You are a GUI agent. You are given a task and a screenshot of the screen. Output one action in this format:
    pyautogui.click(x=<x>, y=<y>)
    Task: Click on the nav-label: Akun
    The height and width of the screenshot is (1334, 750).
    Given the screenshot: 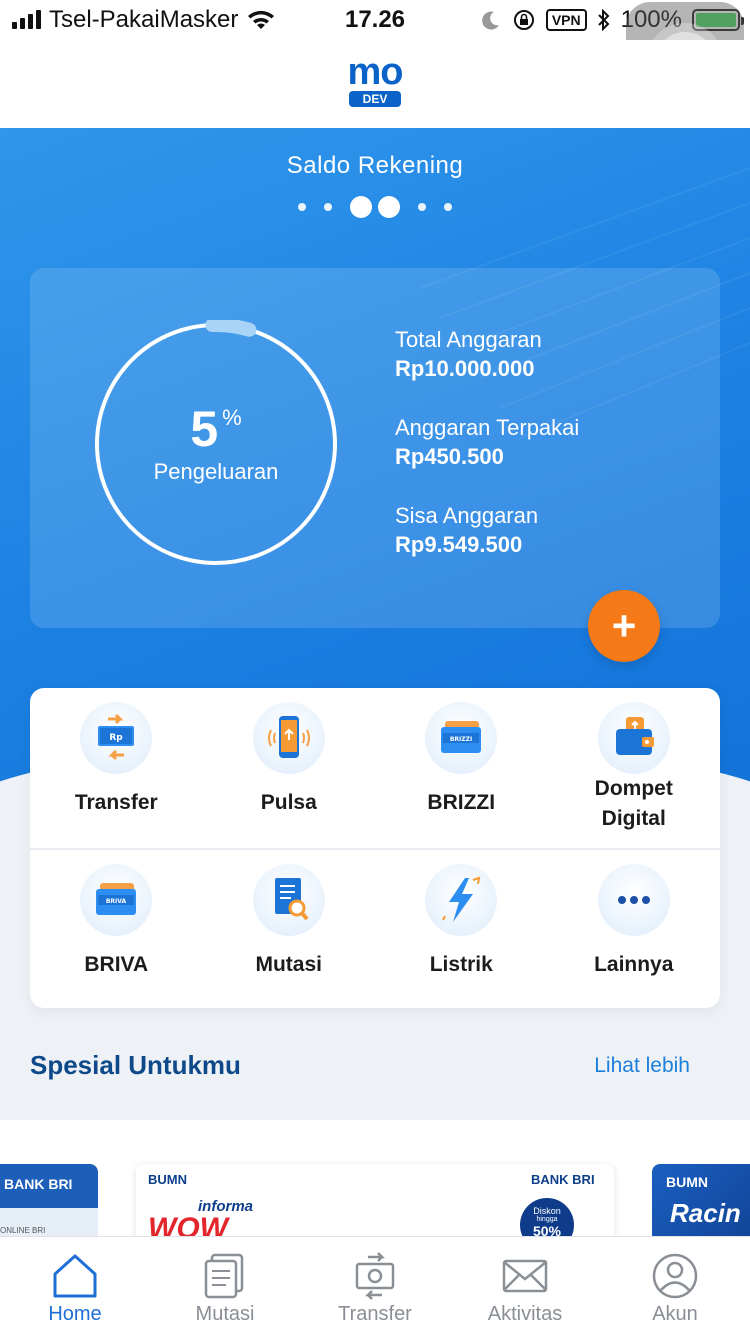 What is the action you would take?
    pyautogui.click(x=675, y=1314)
    